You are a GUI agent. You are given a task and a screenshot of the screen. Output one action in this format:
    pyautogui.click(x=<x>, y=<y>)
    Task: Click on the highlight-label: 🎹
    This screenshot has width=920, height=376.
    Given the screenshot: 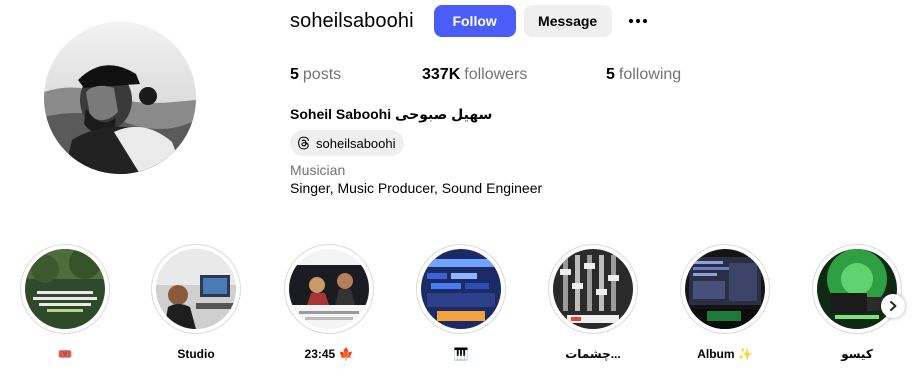 What is the action you would take?
    pyautogui.click(x=461, y=354)
    